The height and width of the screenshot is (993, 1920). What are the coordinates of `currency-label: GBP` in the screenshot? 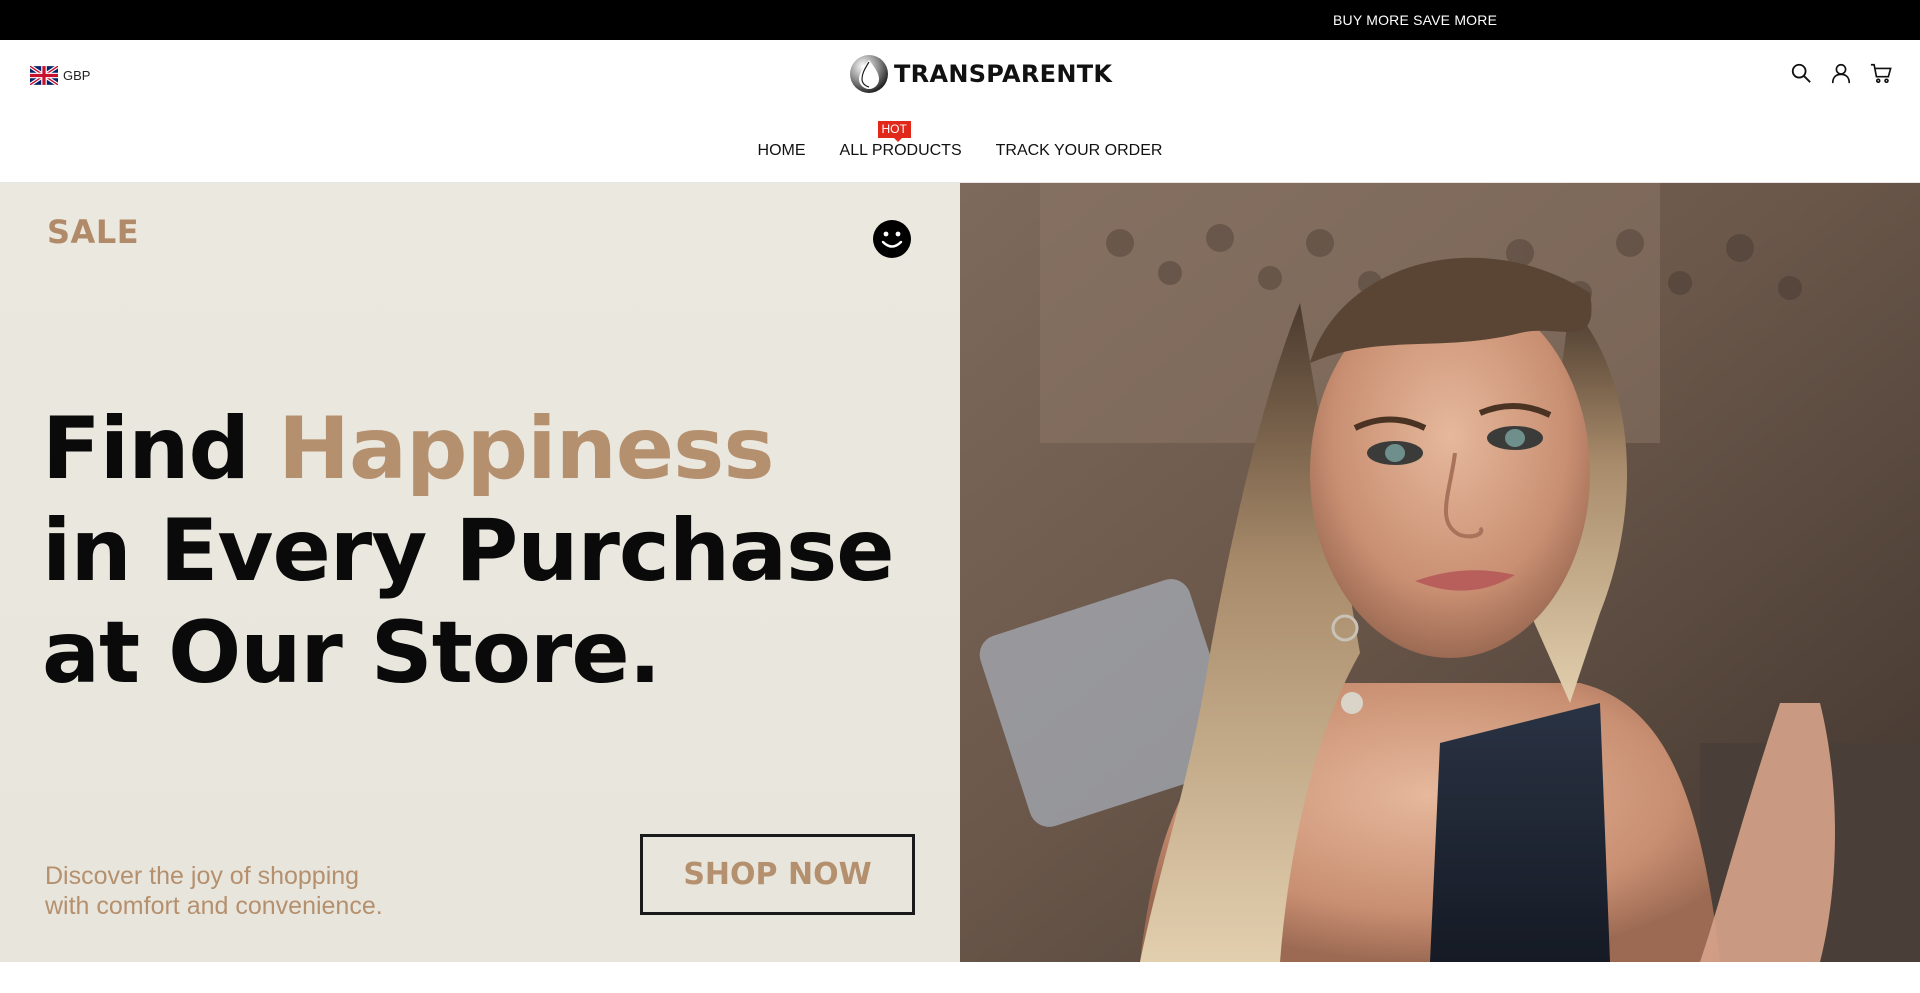 It's located at (77, 75).